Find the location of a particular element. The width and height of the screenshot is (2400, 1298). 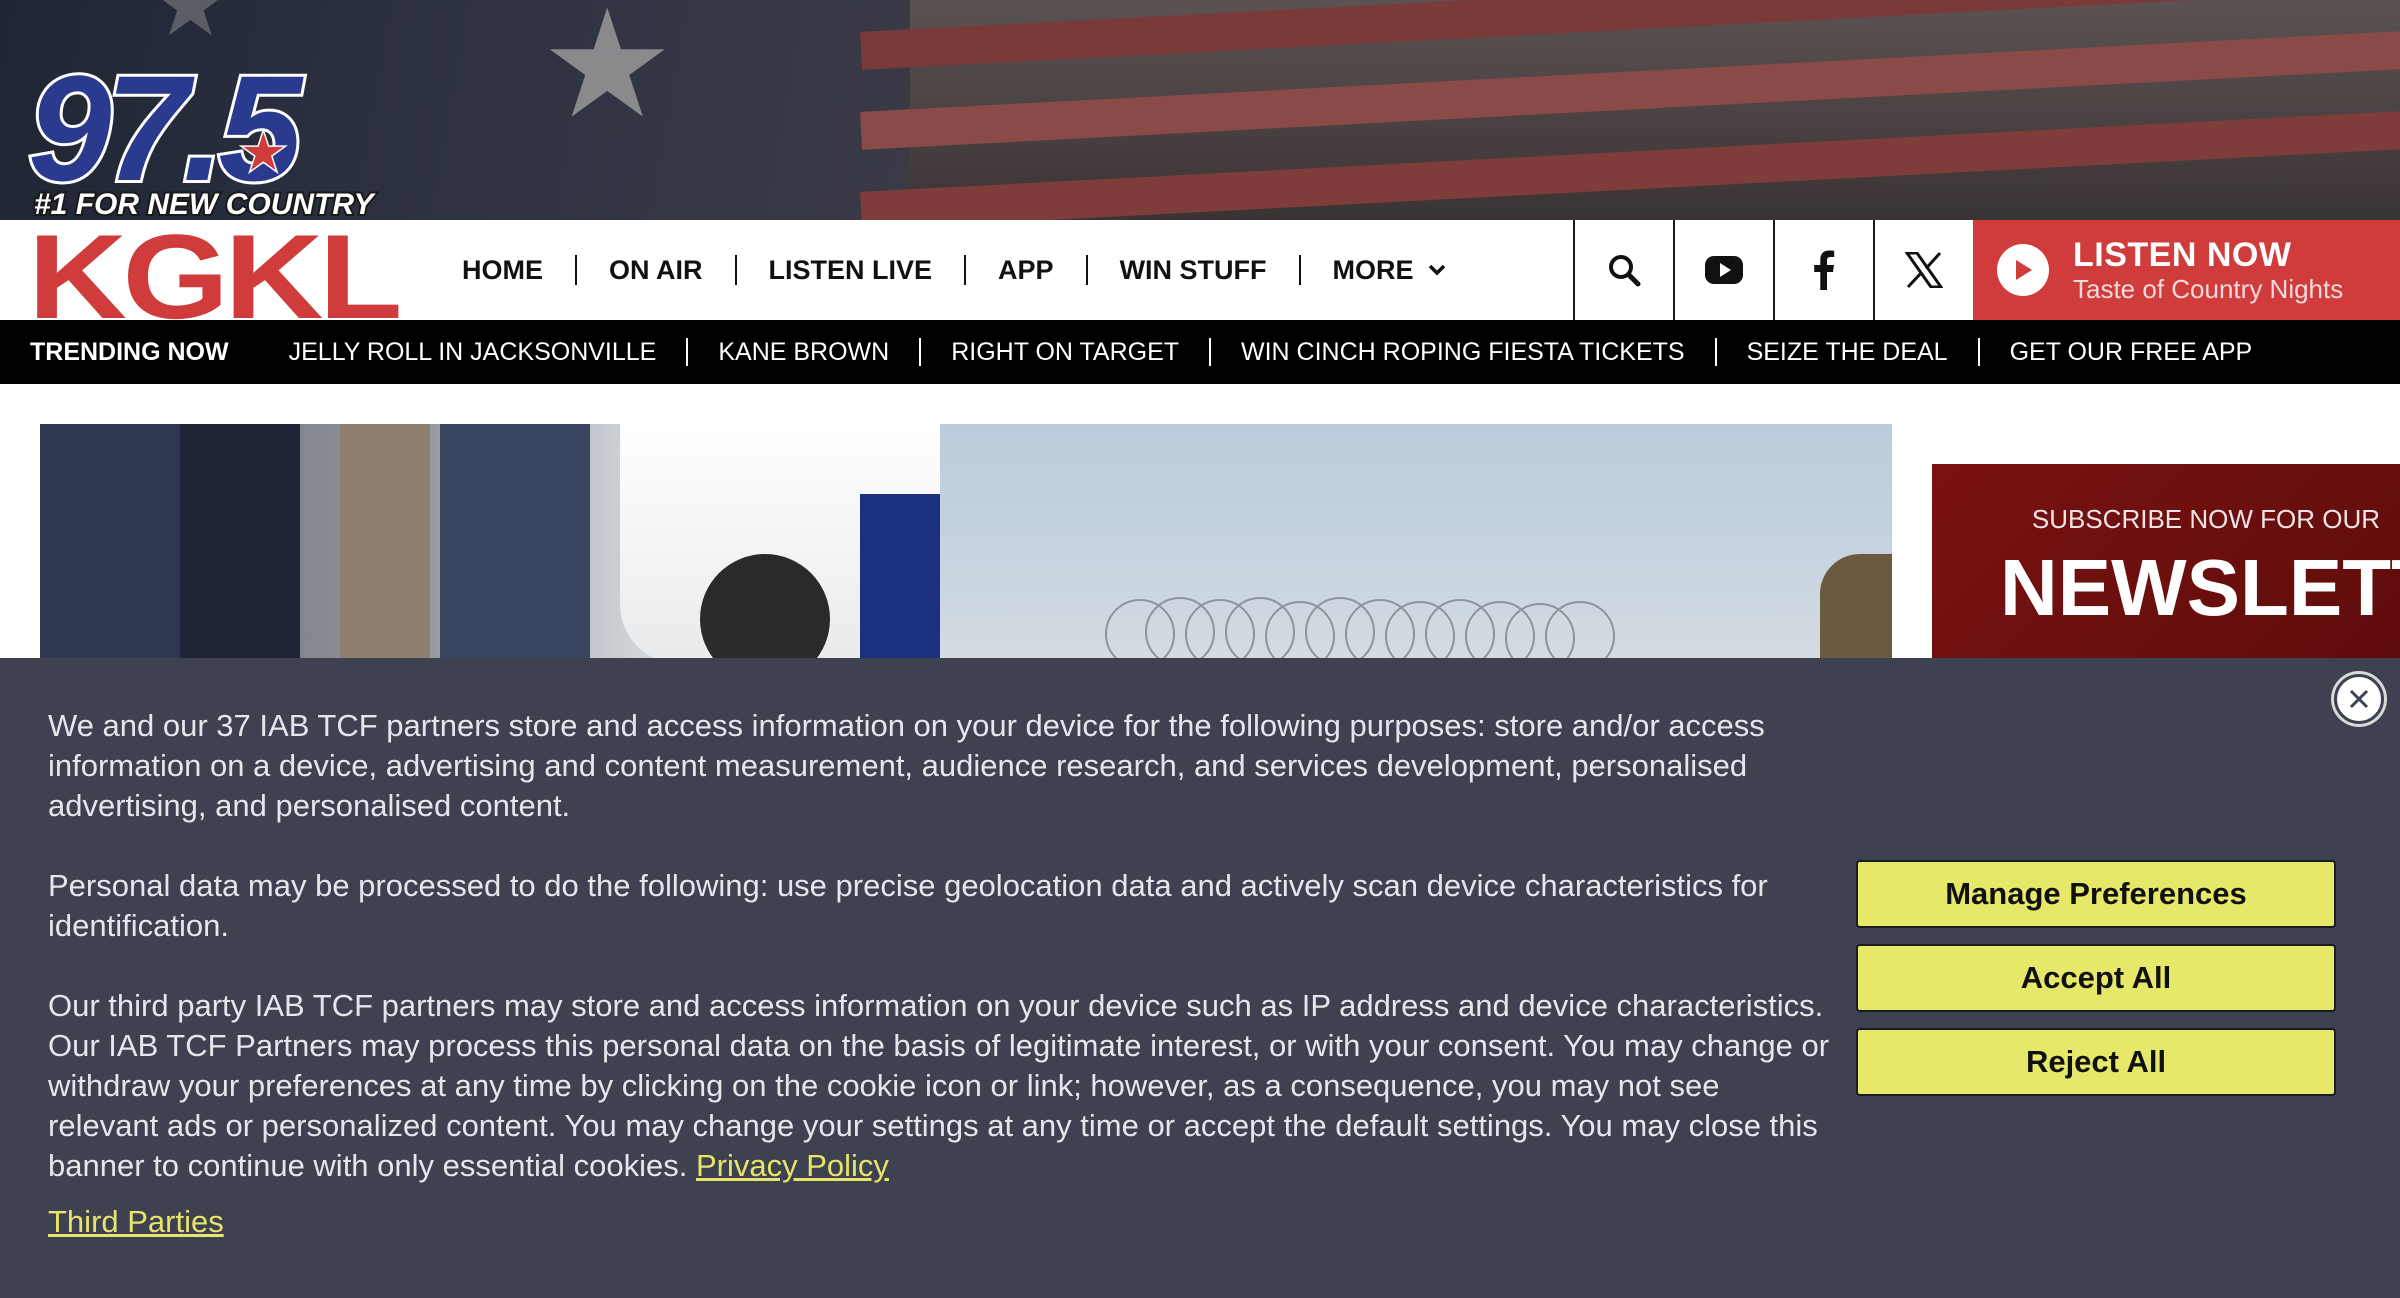

listen-now-text: LISTEN NOW Taste of Country Nights is located at coordinates (2208, 270).